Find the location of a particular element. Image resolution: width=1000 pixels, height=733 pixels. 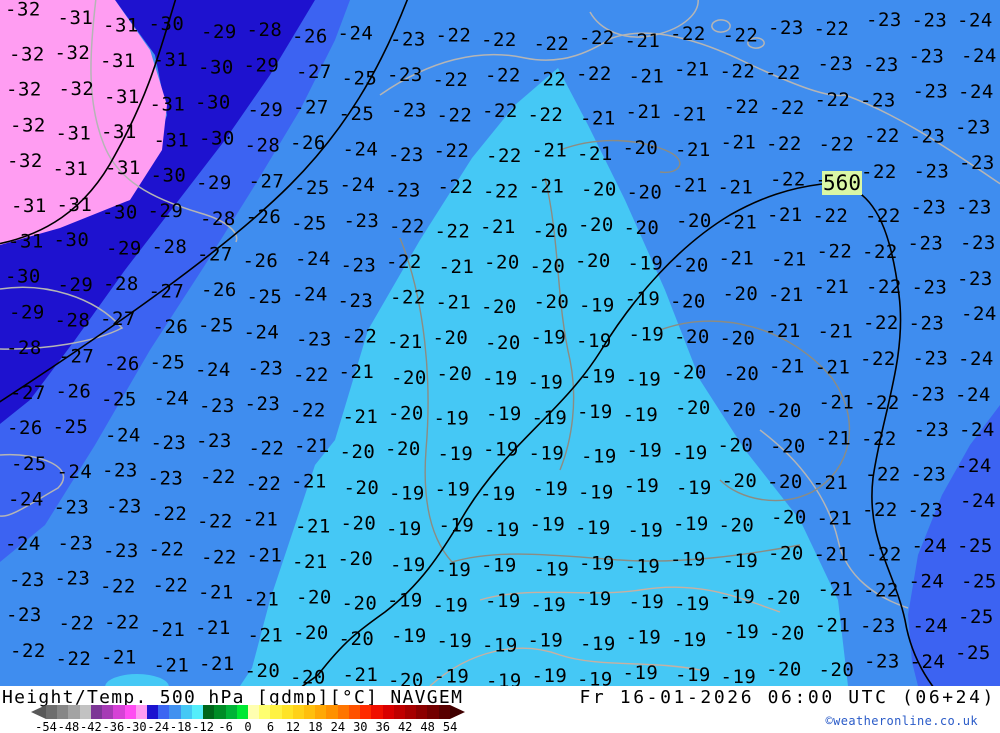

temp-label: -31 is located at coordinates (26, 241).